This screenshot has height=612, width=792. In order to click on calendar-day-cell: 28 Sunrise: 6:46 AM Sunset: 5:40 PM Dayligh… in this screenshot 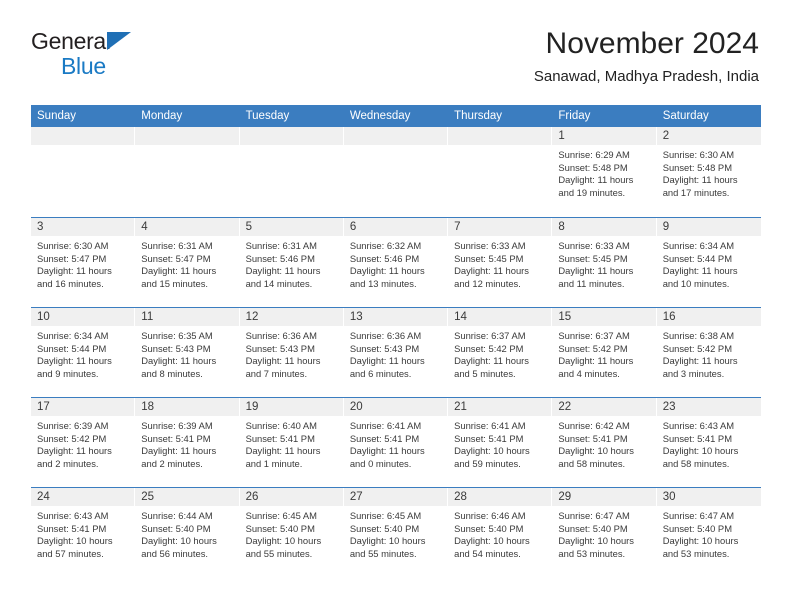, I will do `click(500, 532)`.